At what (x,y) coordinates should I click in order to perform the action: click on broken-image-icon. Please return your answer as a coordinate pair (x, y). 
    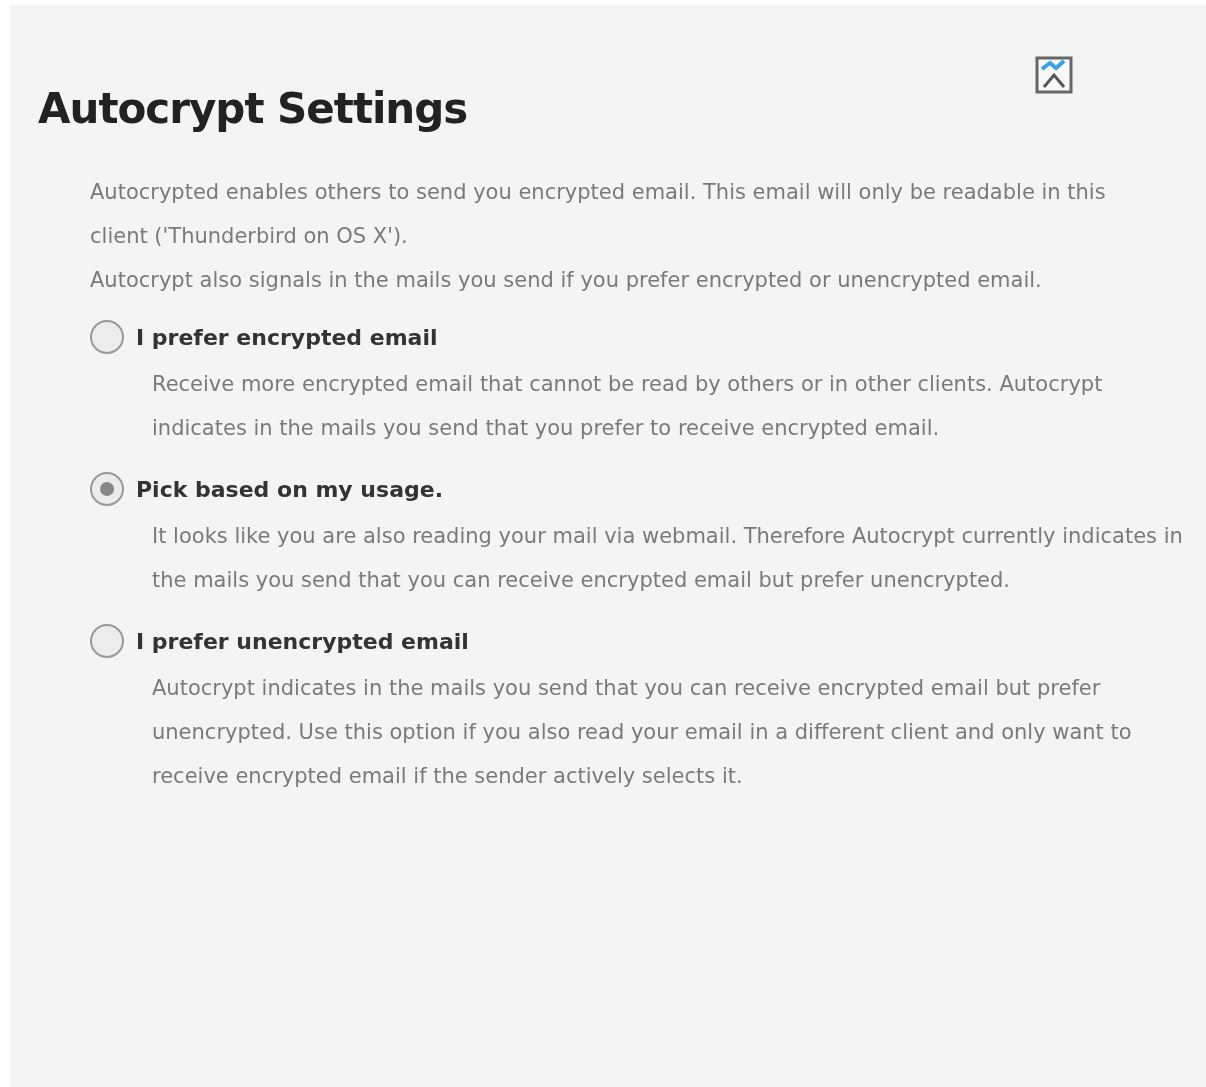
    Looking at the image, I should click on (1054, 75).